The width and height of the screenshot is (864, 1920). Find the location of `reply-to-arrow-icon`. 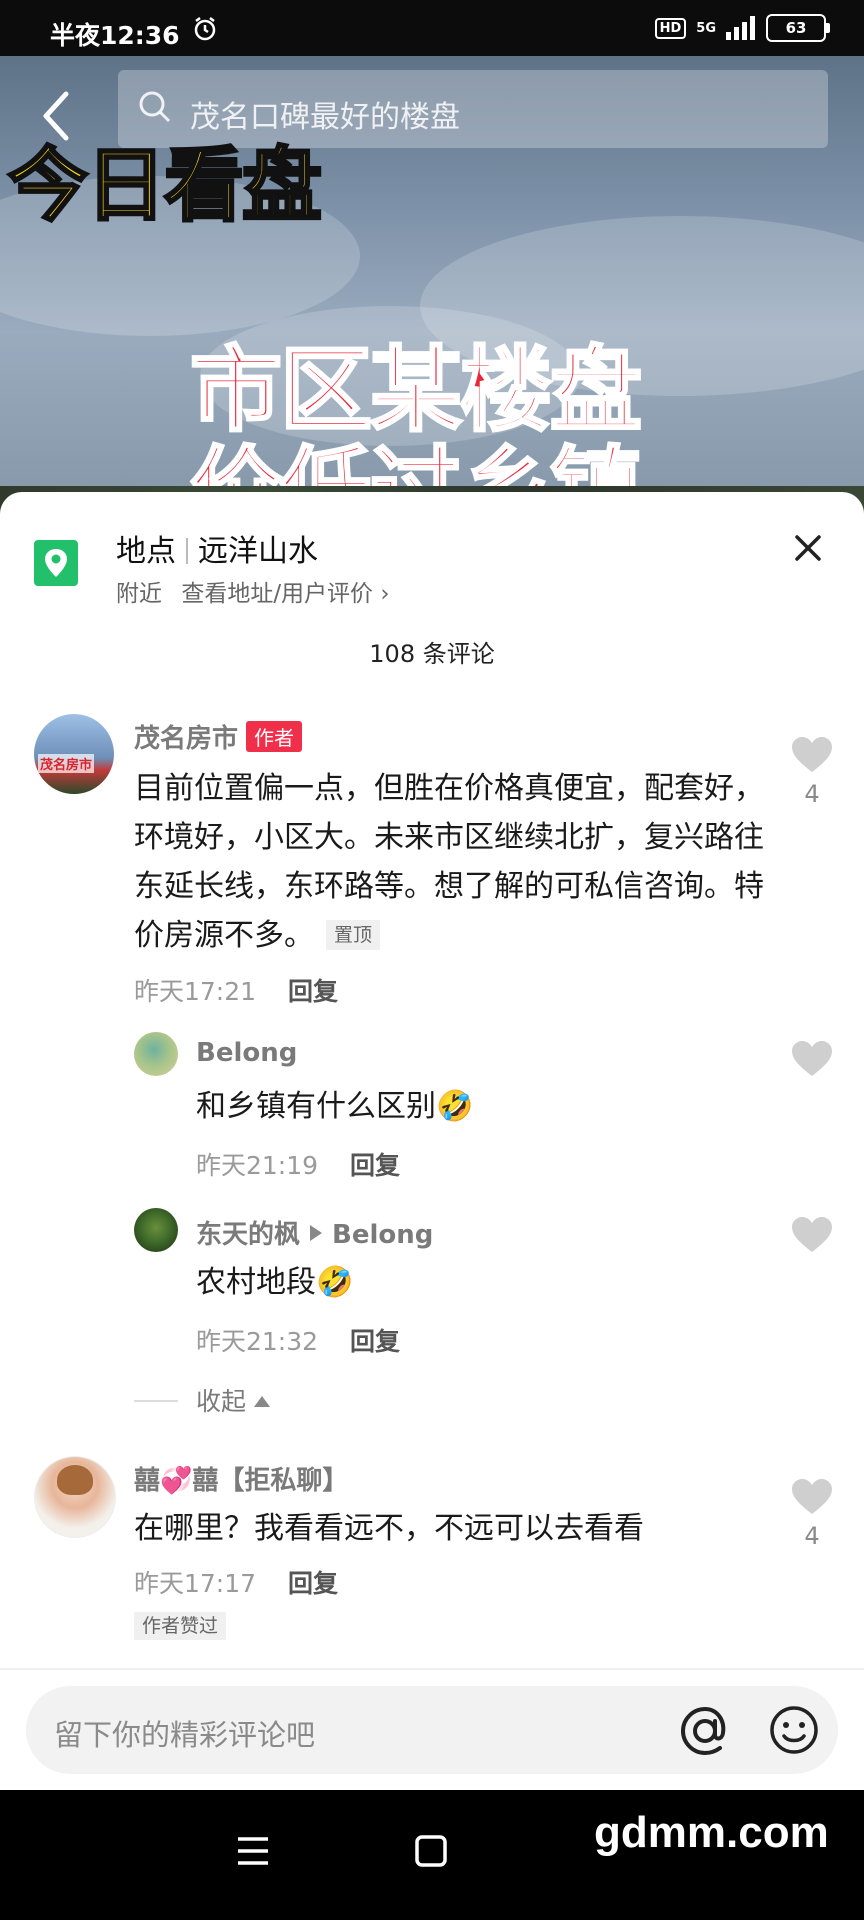

reply-to-arrow-icon is located at coordinates (316, 1233).